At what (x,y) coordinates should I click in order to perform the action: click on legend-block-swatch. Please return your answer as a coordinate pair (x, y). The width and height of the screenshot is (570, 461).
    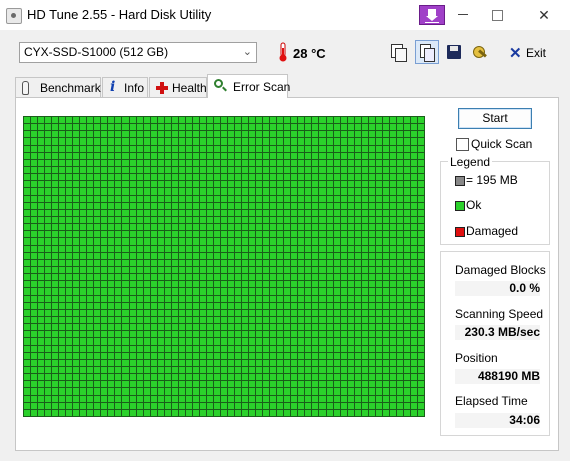
    Looking at the image, I should click on (460, 181).